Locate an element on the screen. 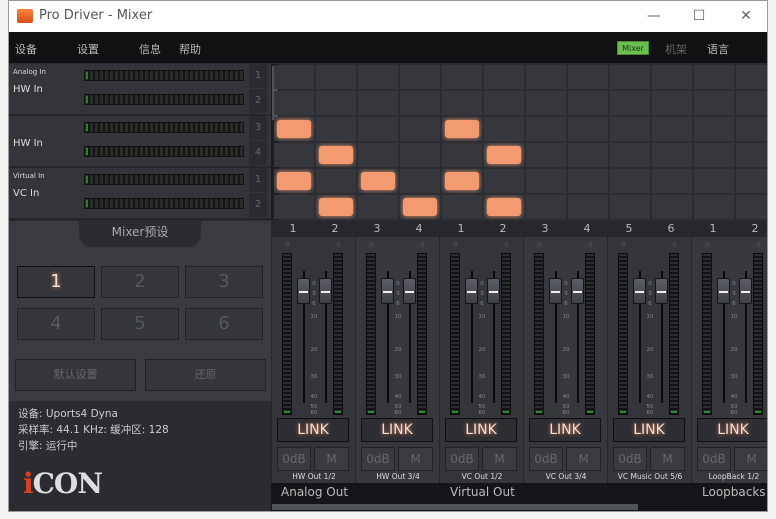  minimize-button: — is located at coordinates (654, 16).